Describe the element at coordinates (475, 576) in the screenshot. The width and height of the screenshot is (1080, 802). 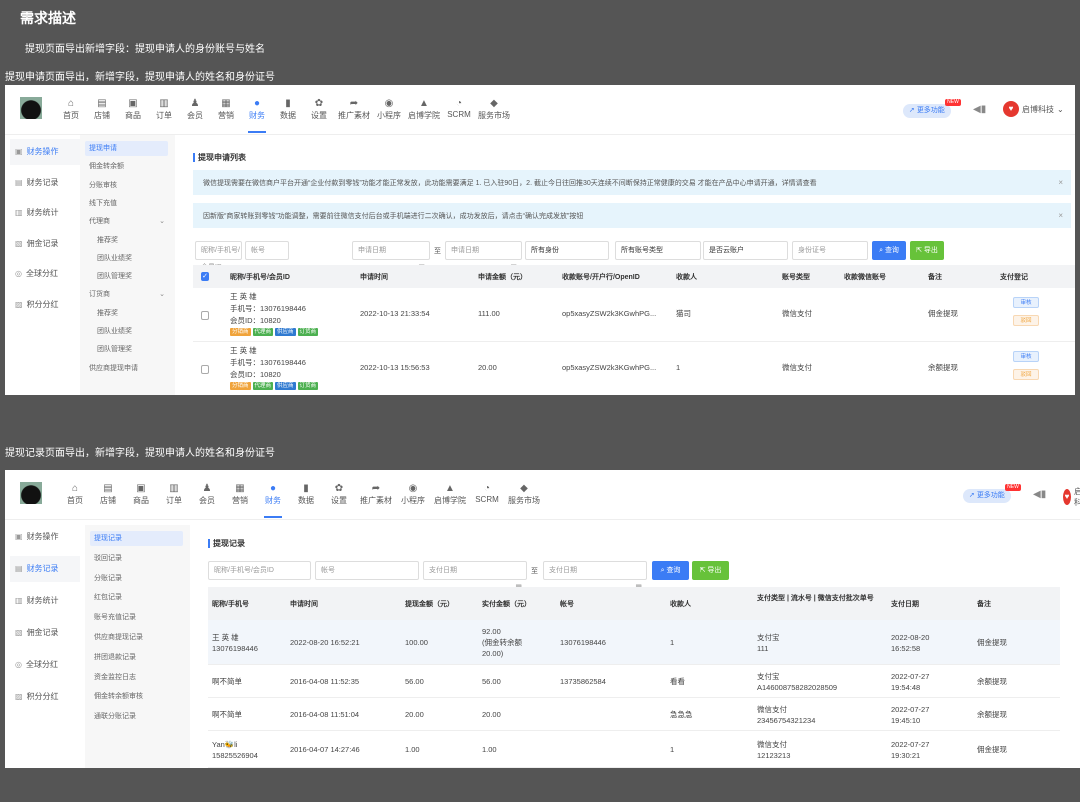
I see `pay-date-start: 支付日期▦` at that location.